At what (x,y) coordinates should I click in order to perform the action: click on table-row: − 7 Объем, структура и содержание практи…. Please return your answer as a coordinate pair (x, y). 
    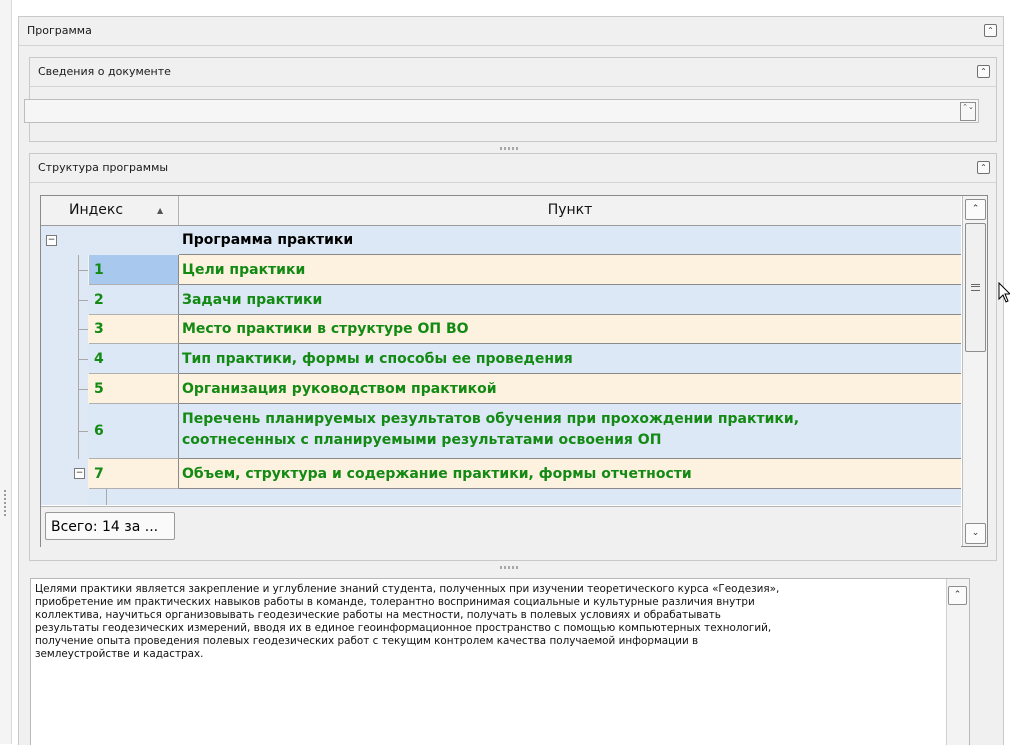
    Looking at the image, I should click on (501, 474).